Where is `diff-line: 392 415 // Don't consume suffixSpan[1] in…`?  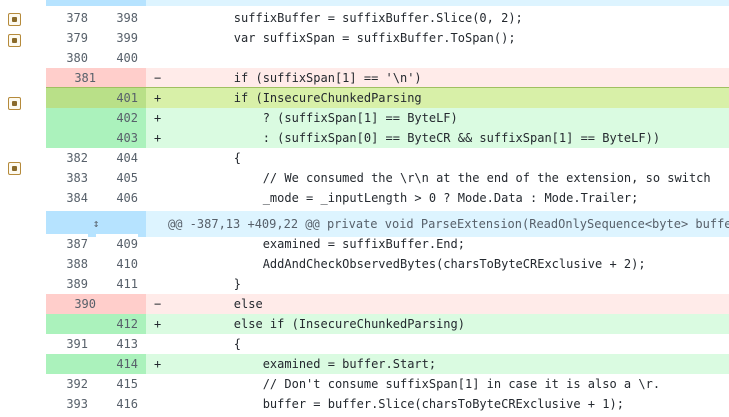 diff-line: 392 415 // Don't consume suffixSpan[1] in… is located at coordinates (387, 384).